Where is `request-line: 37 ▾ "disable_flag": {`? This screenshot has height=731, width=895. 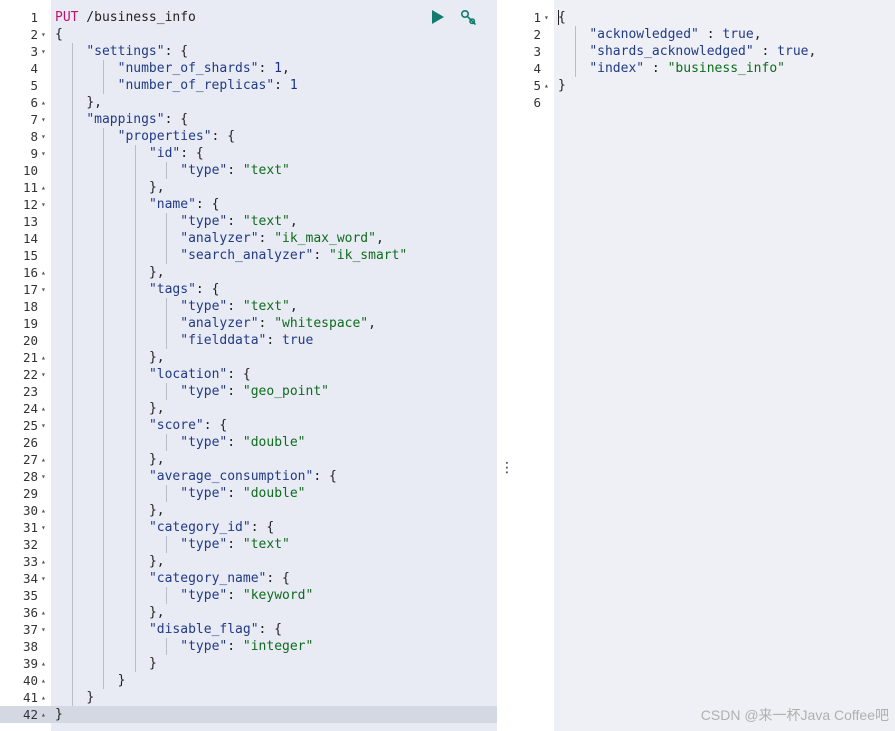 request-line: 37 ▾ "disable_flag": { is located at coordinates (248, 629).